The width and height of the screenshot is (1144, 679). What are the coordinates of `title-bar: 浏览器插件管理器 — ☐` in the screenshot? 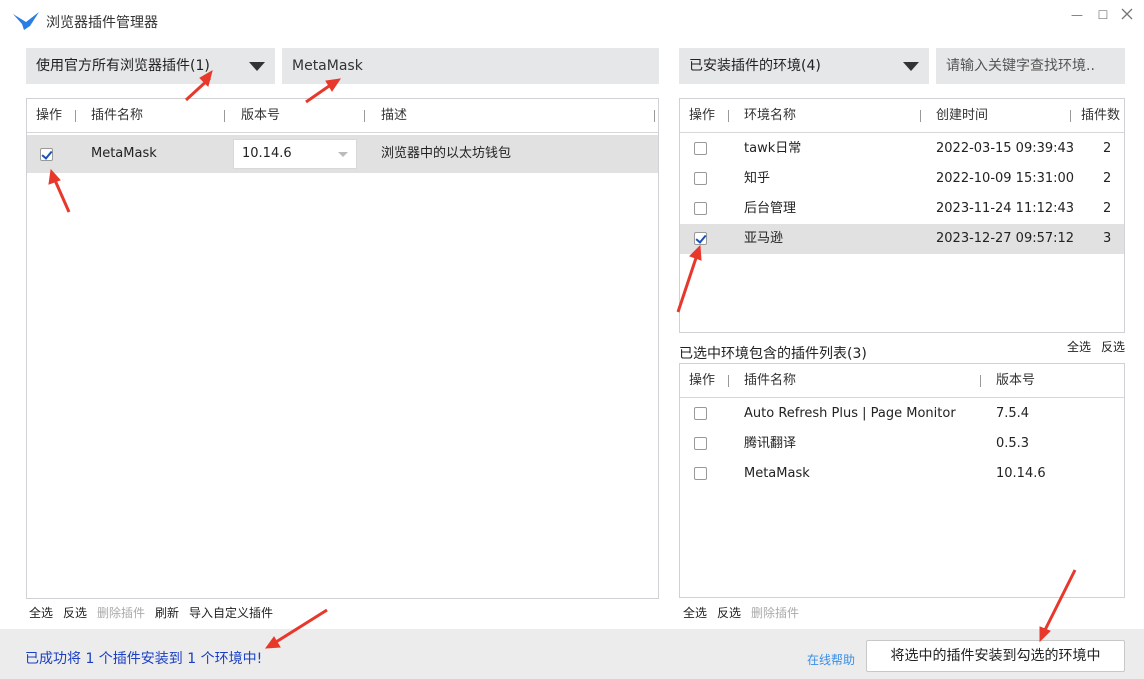 It's located at (572, 20).